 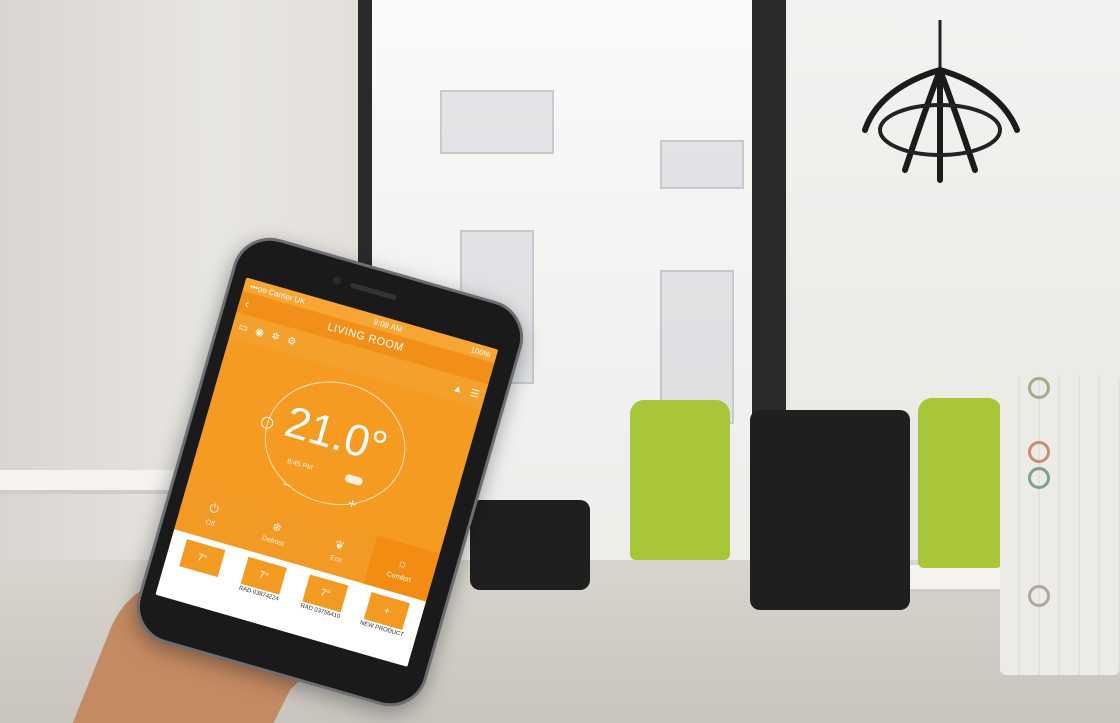 What do you see at coordinates (475, 393) in the screenshot?
I see `menu-icon: ☰` at bounding box center [475, 393].